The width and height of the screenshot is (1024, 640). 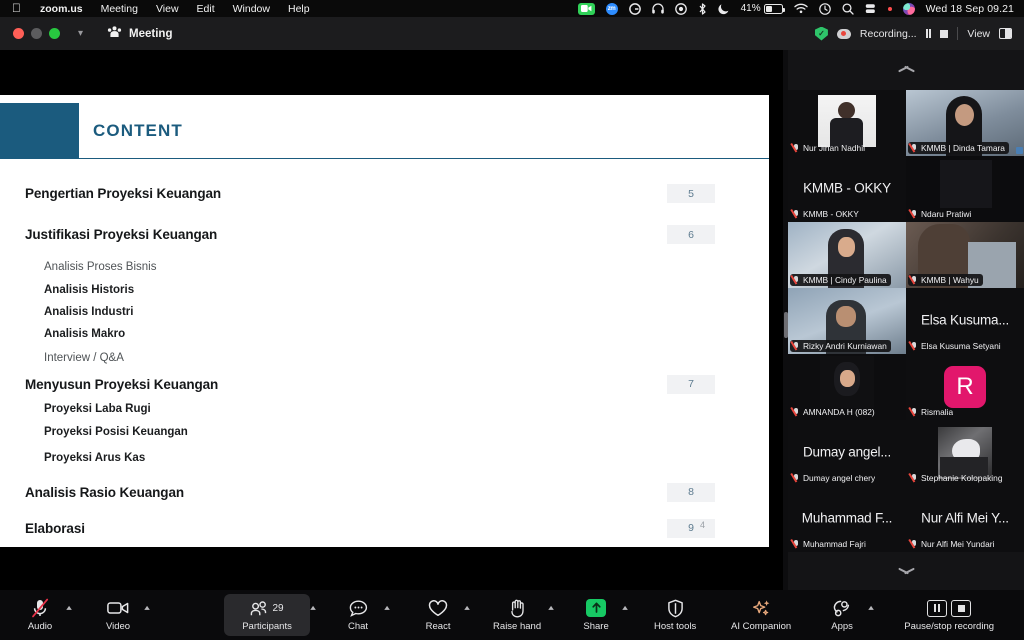 What do you see at coordinates (724, 9) in the screenshot?
I see `do-not-disturb-moon-icon` at bounding box center [724, 9].